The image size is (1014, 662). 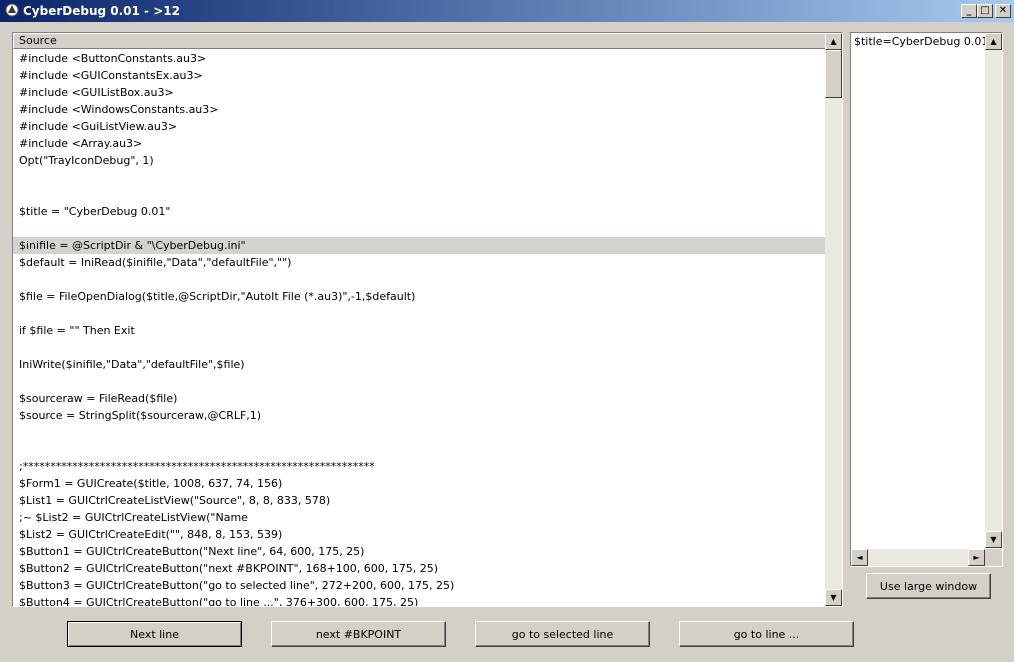 I want to click on close-button: ✕, so click(x=1003, y=11).